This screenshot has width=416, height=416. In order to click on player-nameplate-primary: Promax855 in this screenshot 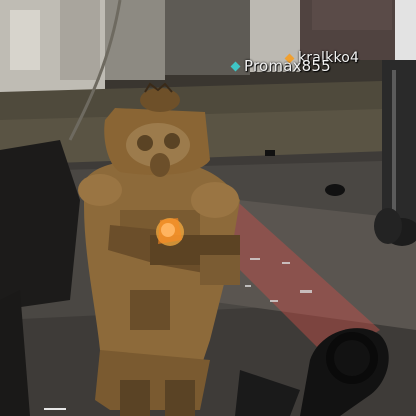, I will do `click(280, 66)`.